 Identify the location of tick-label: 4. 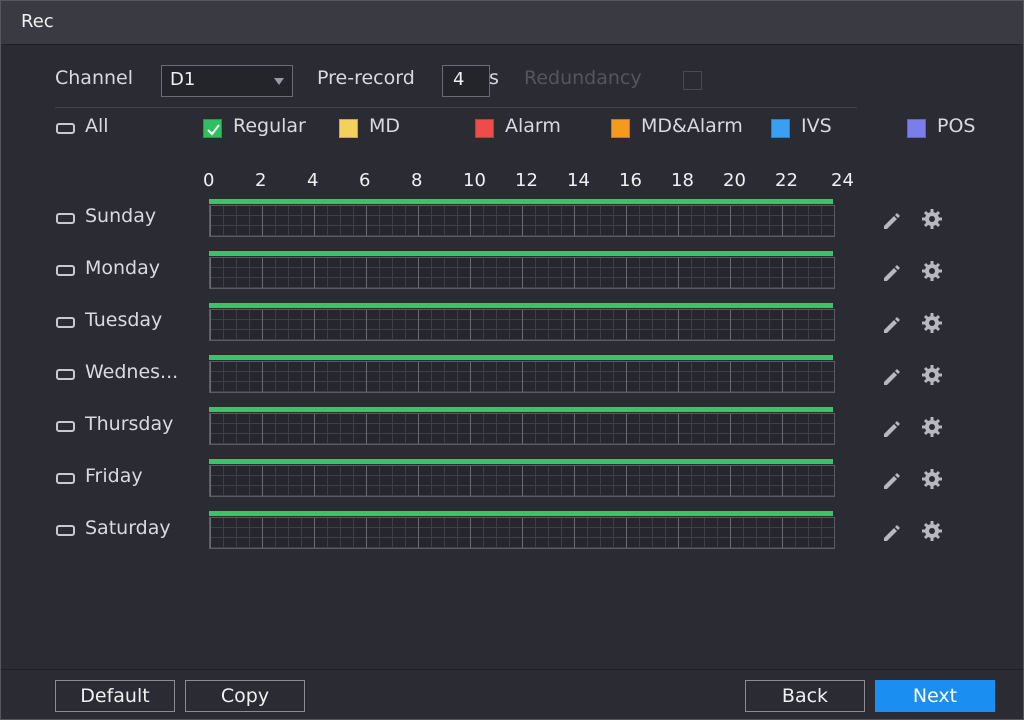
(313, 180).